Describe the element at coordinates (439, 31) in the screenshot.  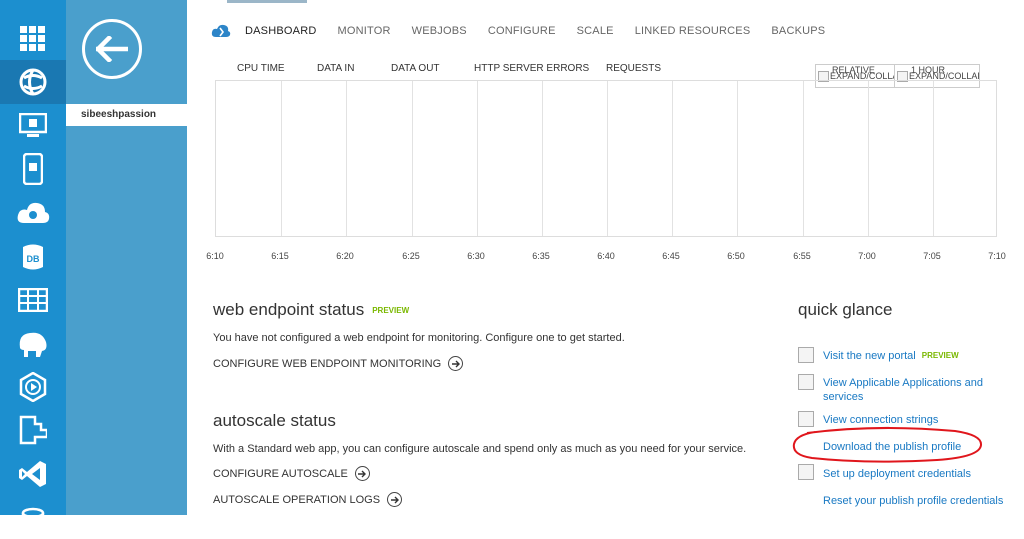
I see `tab-webjobs: WEBJOBS` at that location.